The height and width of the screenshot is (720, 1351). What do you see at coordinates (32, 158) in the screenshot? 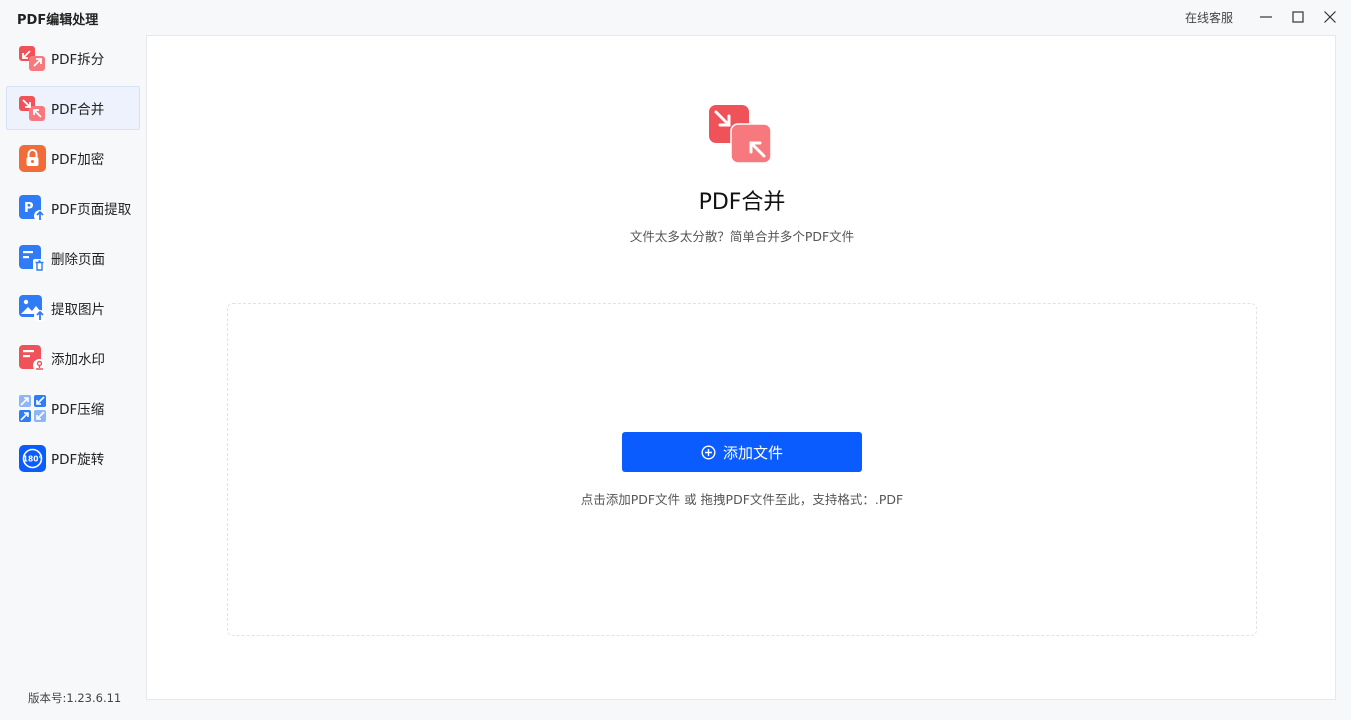
I see `lock-icon` at bounding box center [32, 158].